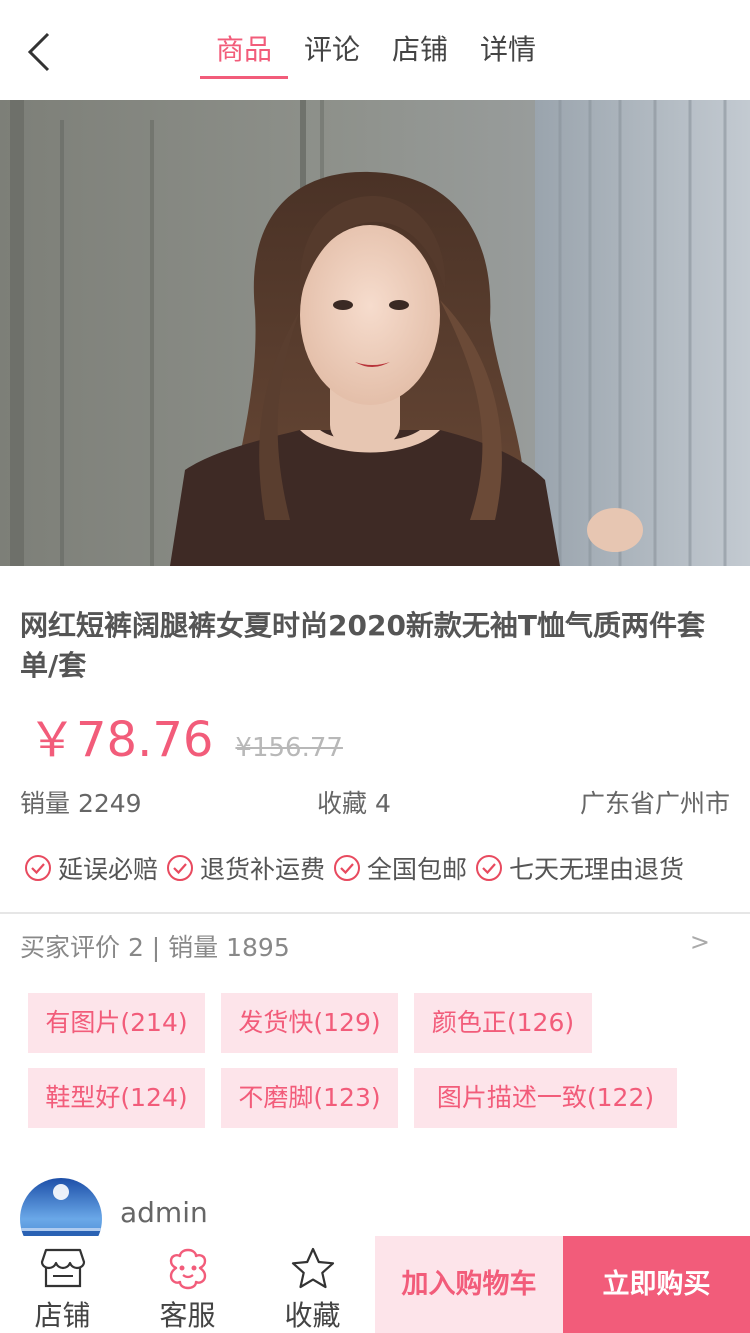 This screenshot has width=750, height=1333. I want to click on tab-bar: 商品 评论 店铺 详情, so click(376, 50).